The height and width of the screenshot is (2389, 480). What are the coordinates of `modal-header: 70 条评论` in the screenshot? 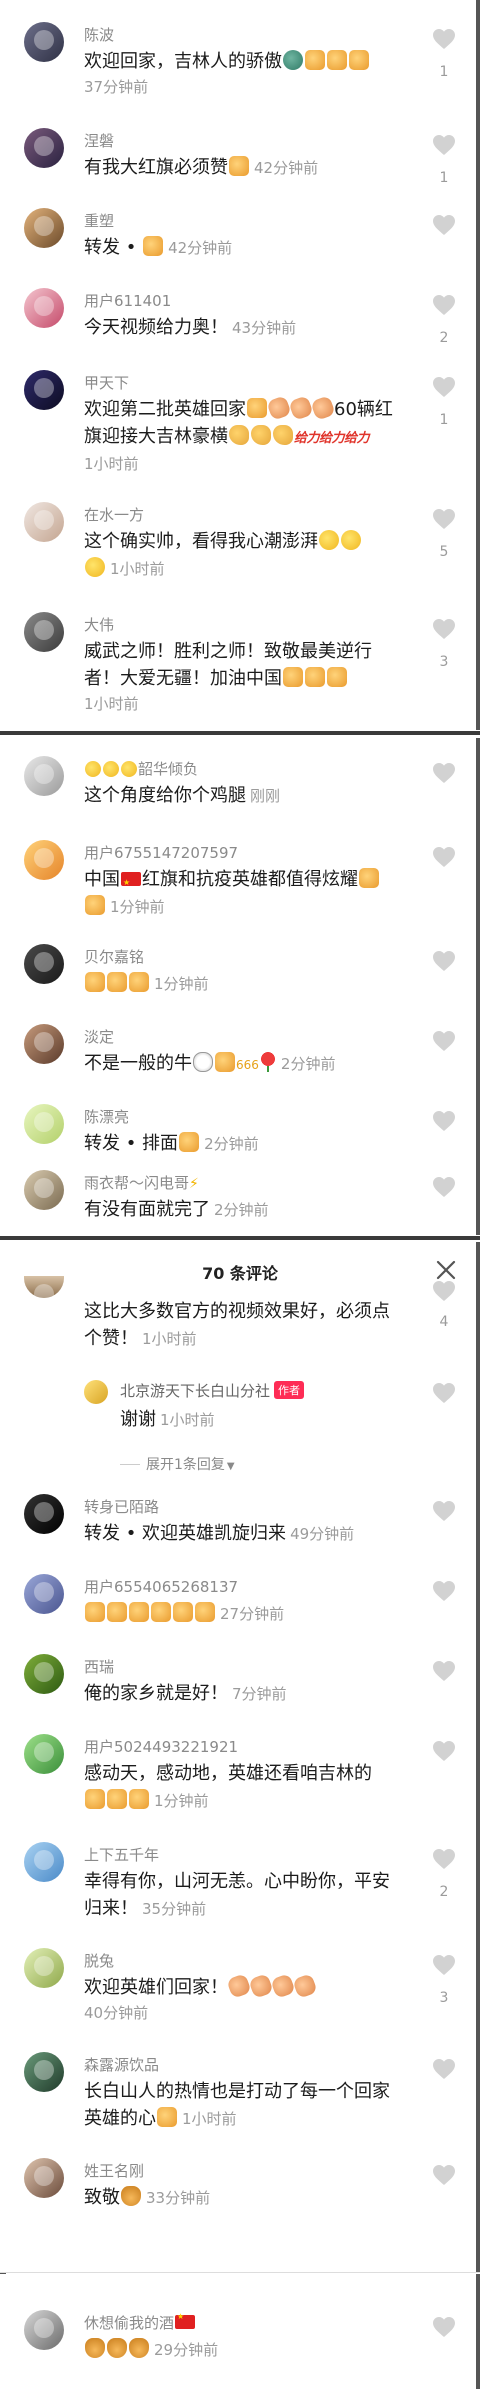 It's located at (240, 1272).